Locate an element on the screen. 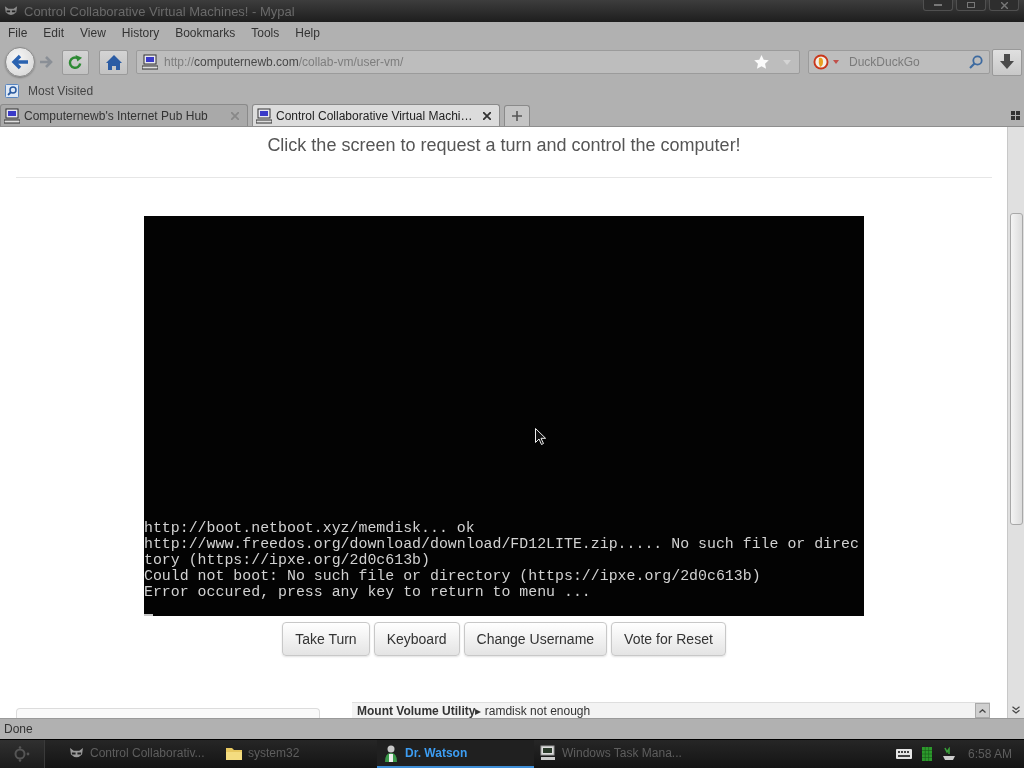 This screenshot has width=1024, height=768. back-button is located at coordinates (20, 62).